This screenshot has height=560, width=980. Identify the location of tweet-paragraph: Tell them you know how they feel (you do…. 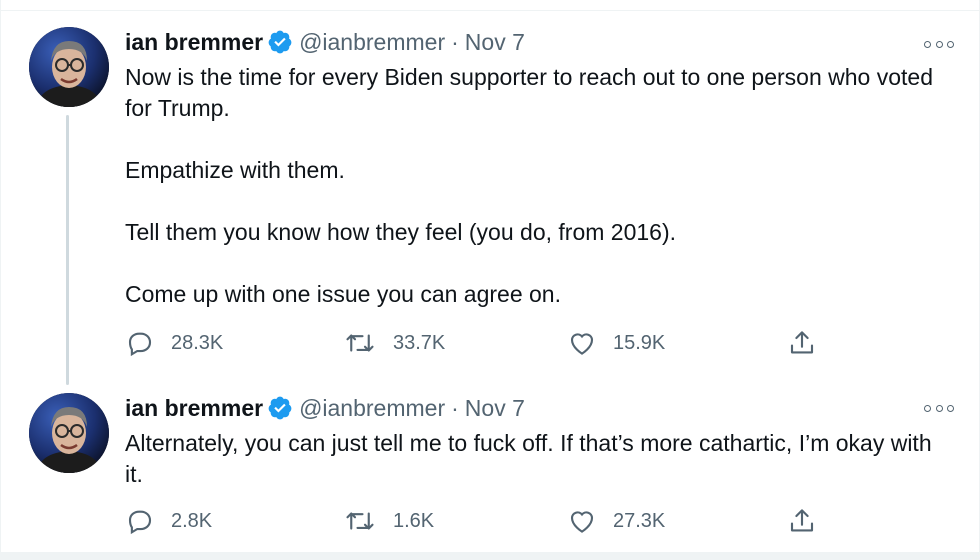
(401, 232).